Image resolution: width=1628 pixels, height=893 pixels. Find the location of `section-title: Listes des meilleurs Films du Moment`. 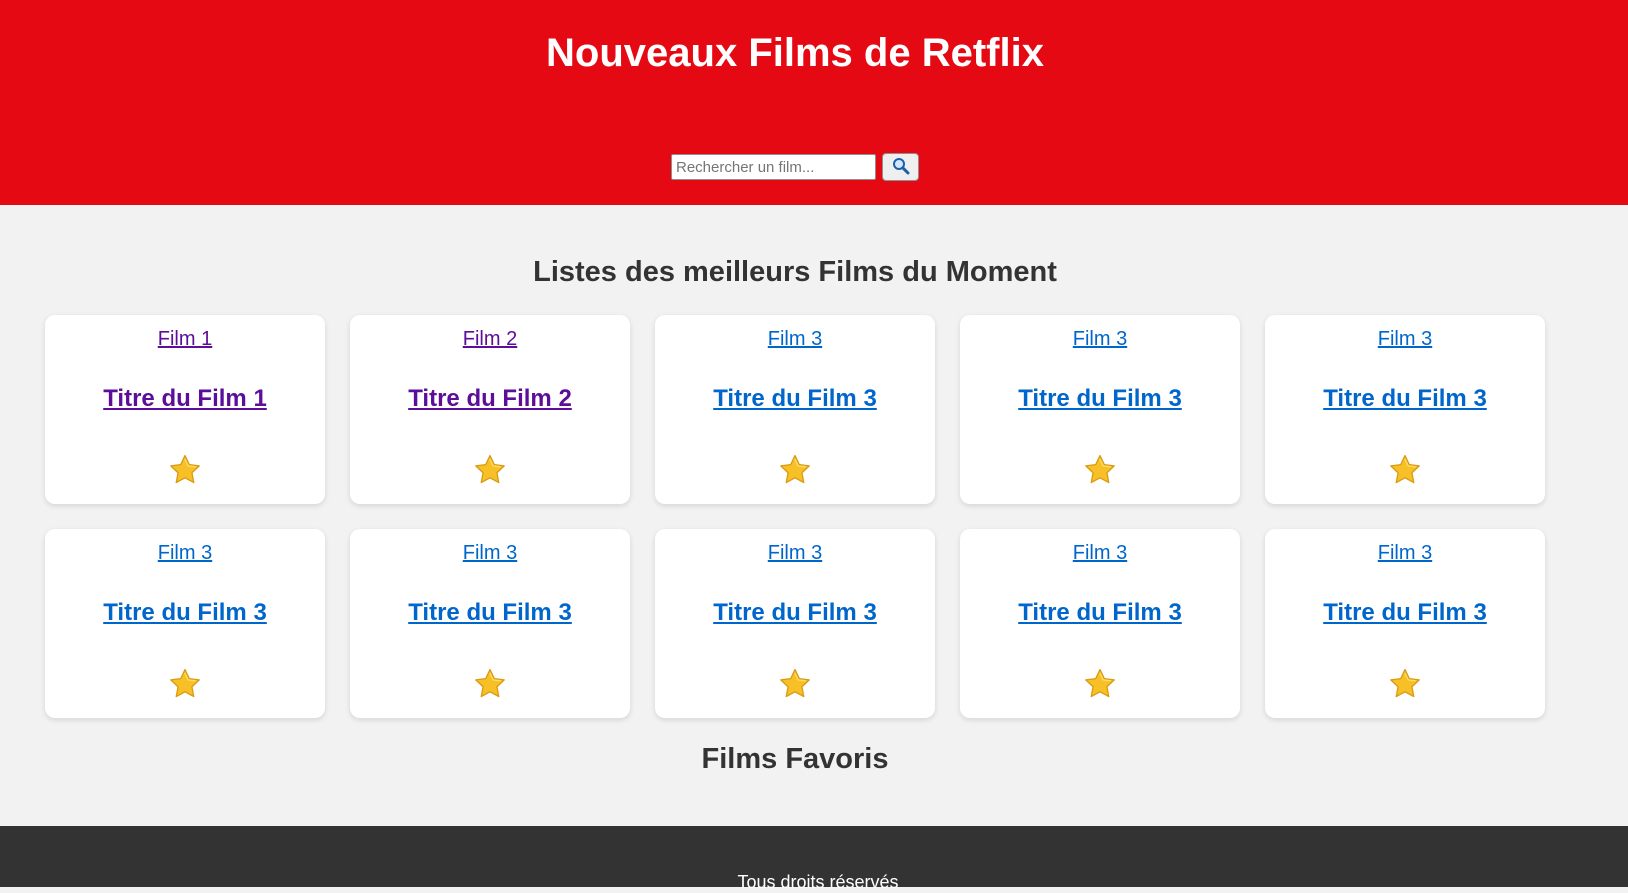

section-title: Listes des meilleurs Films du Moment is located at coordinates (795, 272).